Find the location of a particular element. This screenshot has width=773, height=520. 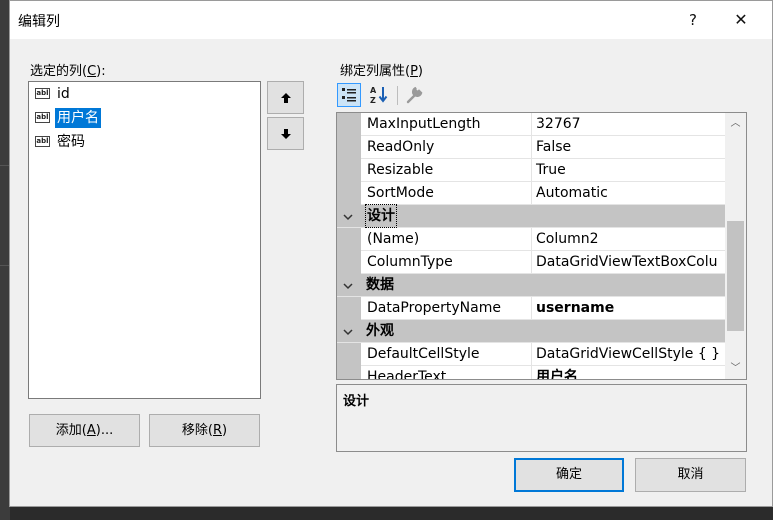

property-row: DataPropertyName username is located at coordinates (531, 308).